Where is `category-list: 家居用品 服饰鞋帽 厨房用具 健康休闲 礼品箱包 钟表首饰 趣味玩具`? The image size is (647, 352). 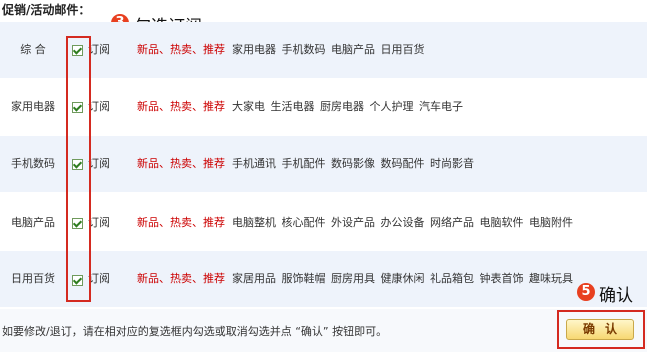
category-list: 家居用品 服饰鞋帽 厨房用具 健康休闲 礼品箱包 钟表首饰 趣味玩具 is located at coordinates (402, 278).